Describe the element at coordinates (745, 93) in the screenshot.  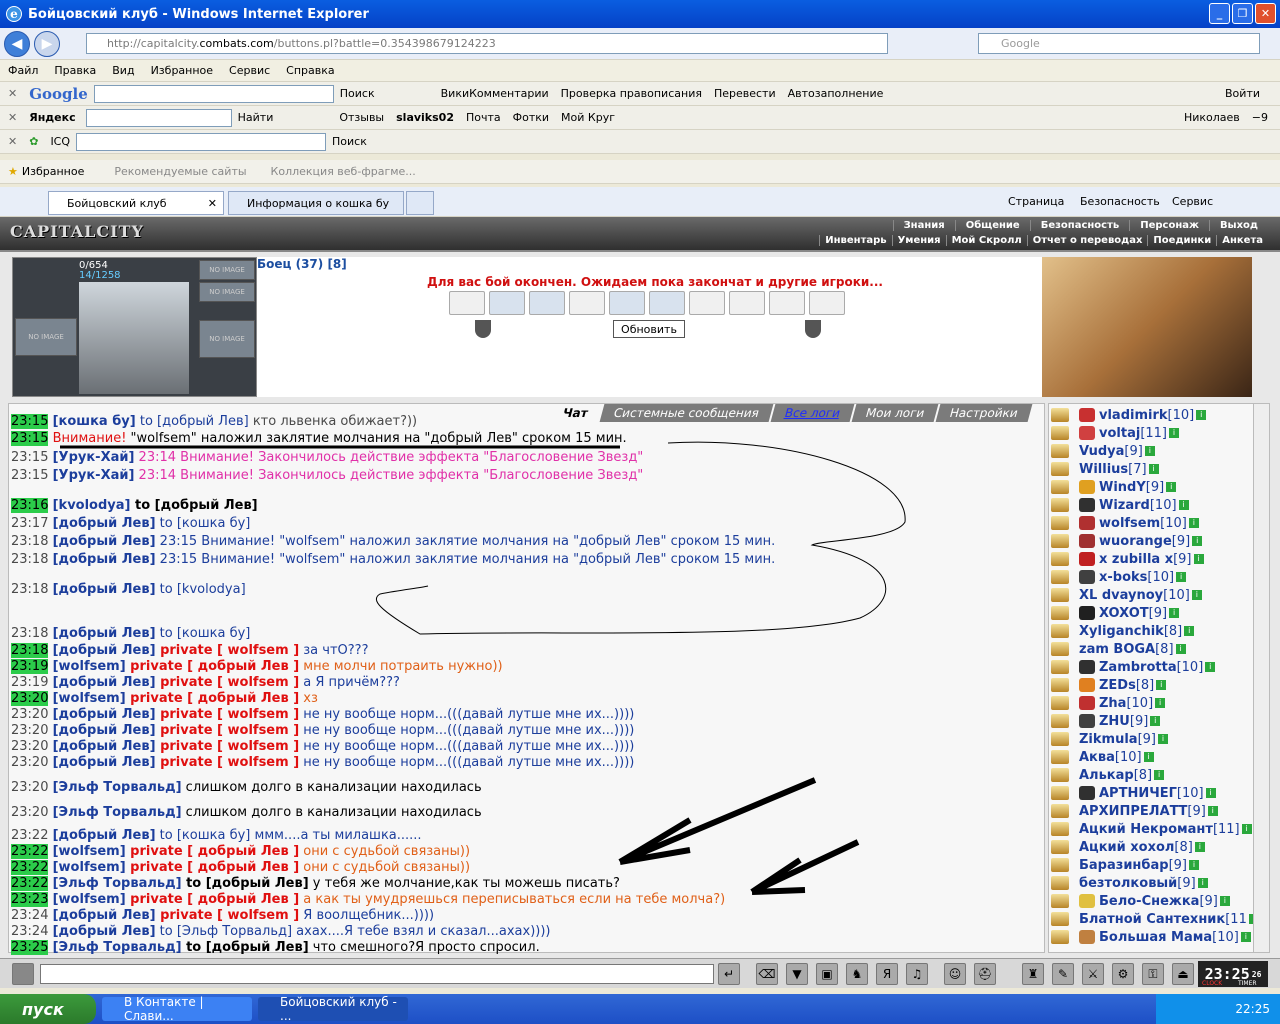
I see `translate-button: Перевести` at that location.